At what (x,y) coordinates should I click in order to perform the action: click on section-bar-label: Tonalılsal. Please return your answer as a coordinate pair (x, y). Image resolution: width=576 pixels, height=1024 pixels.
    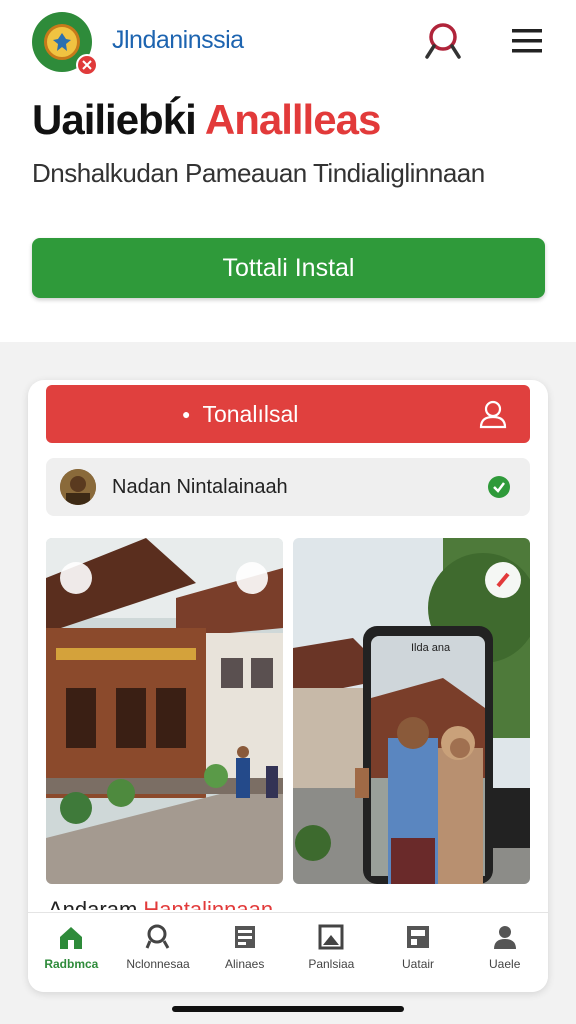
    Looking at the image, I should click on (250, 413).